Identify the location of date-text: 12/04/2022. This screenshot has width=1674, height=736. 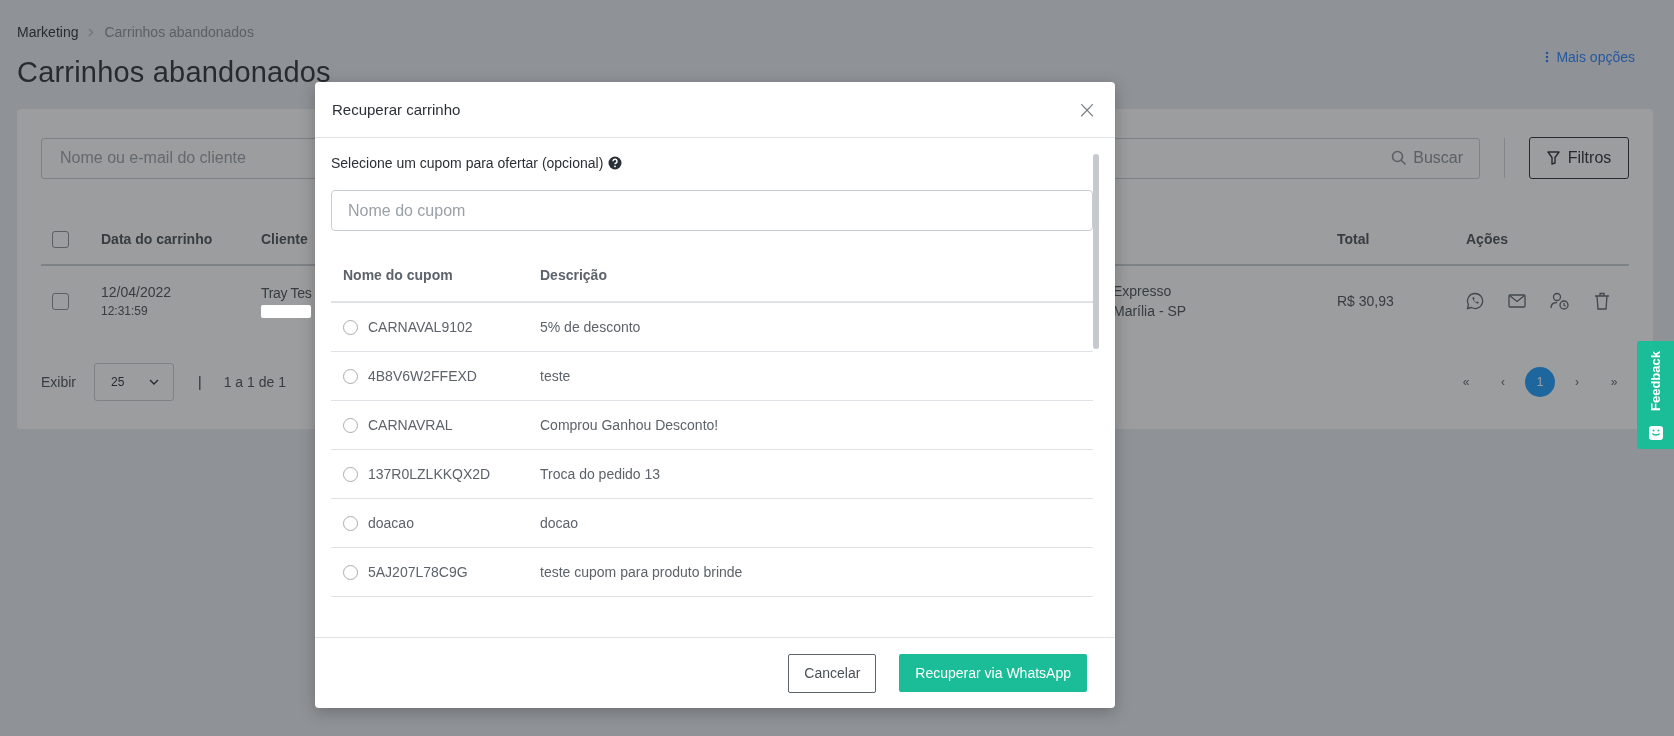
(136, 292).